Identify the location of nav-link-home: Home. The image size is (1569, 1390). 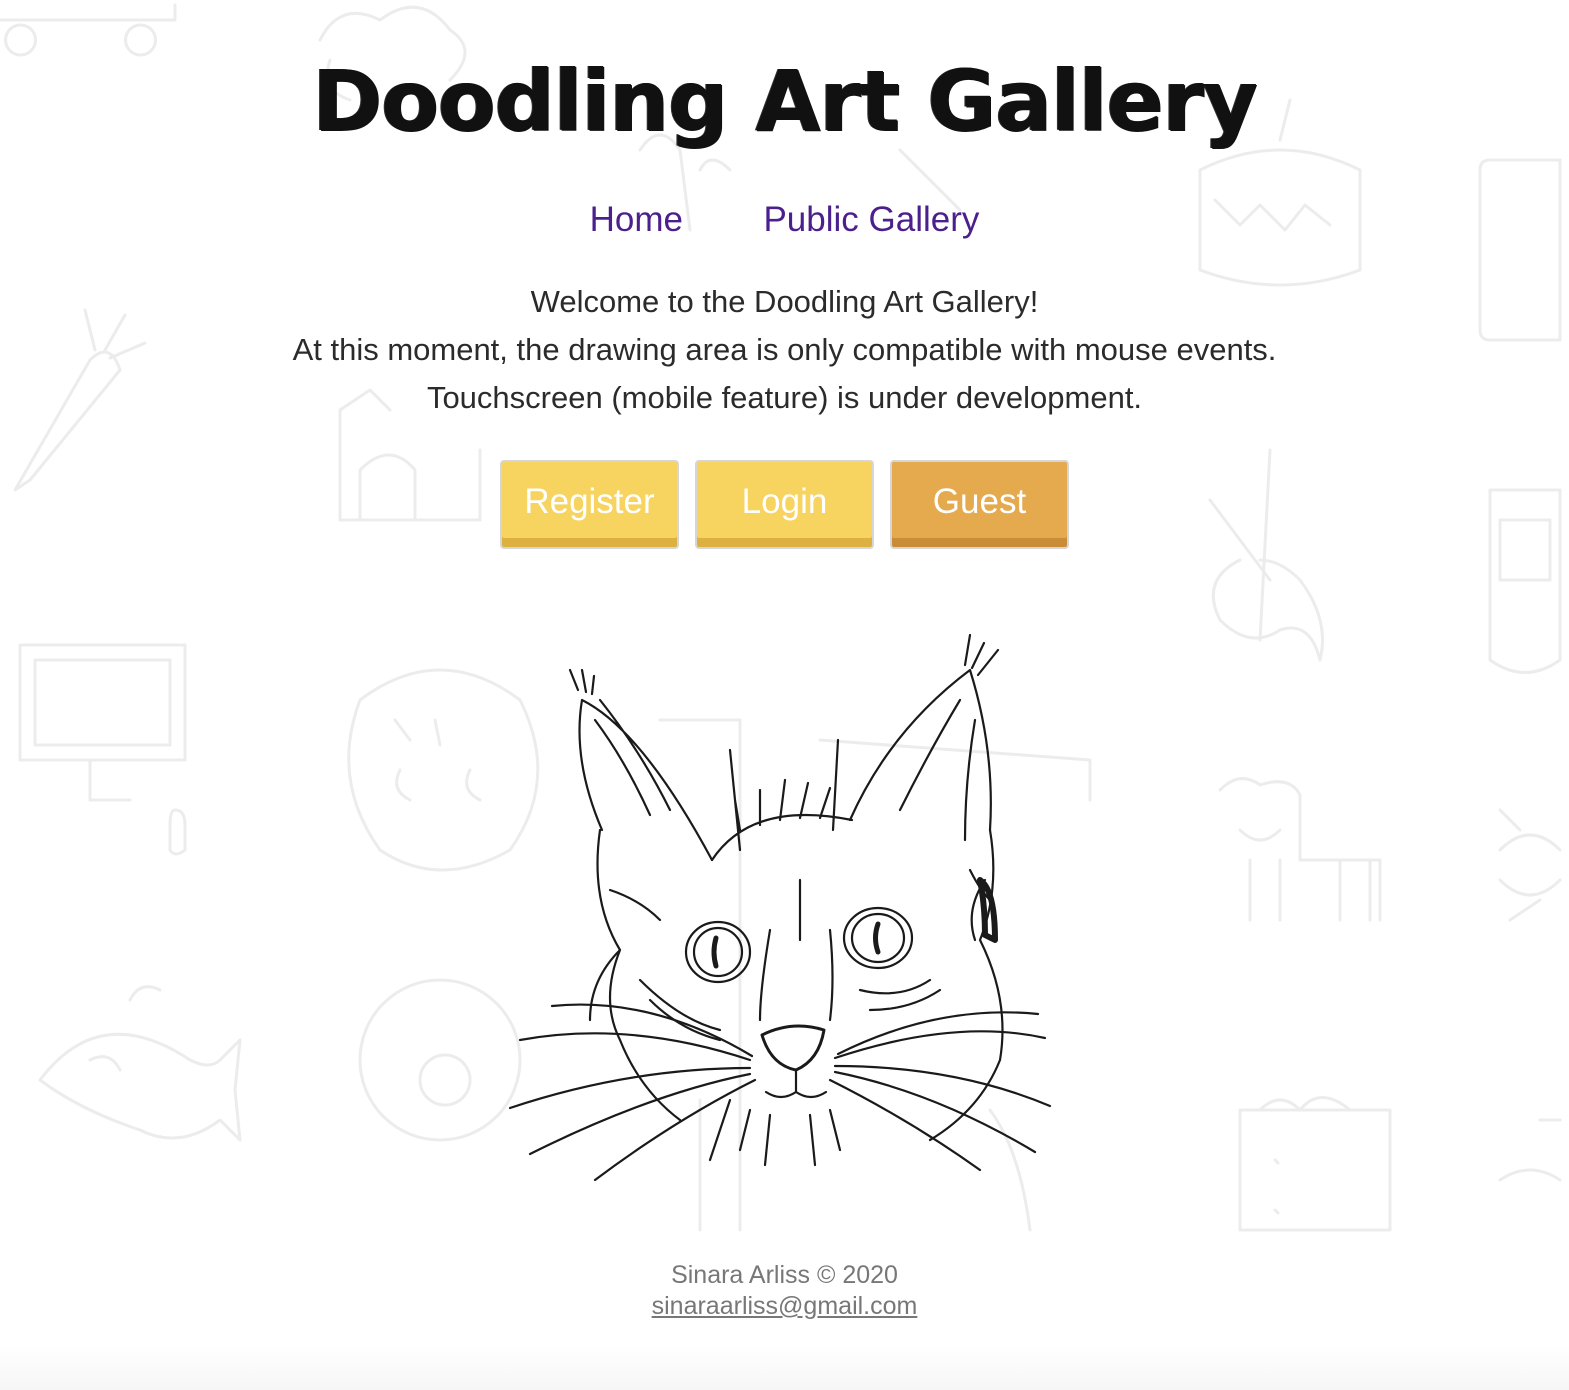
(636, 220).